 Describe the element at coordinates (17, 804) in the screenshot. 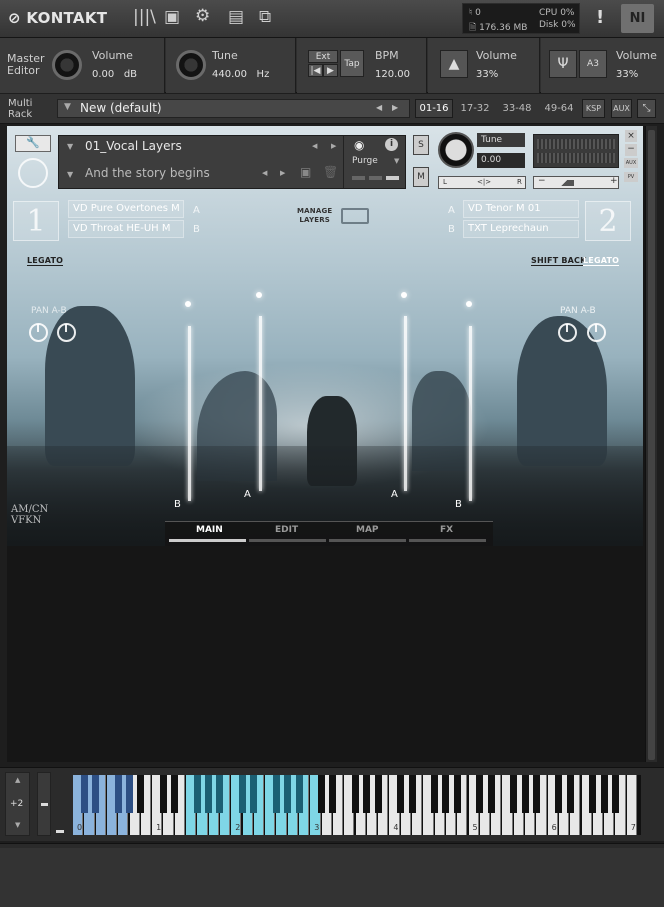

I see `octave-shift-control: ▲ +2 ▼` at that location.